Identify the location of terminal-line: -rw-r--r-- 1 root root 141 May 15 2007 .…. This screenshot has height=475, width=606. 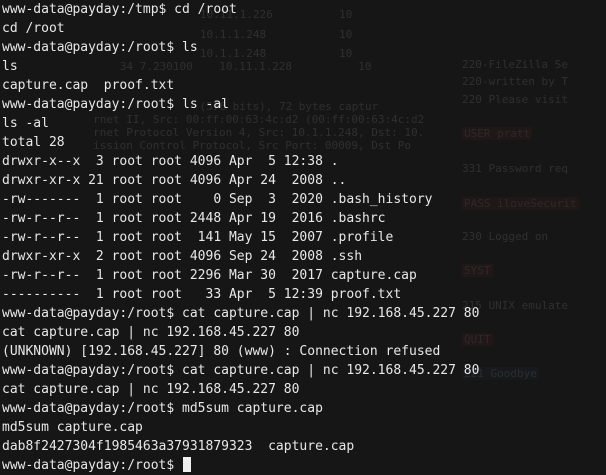
(198, 237).